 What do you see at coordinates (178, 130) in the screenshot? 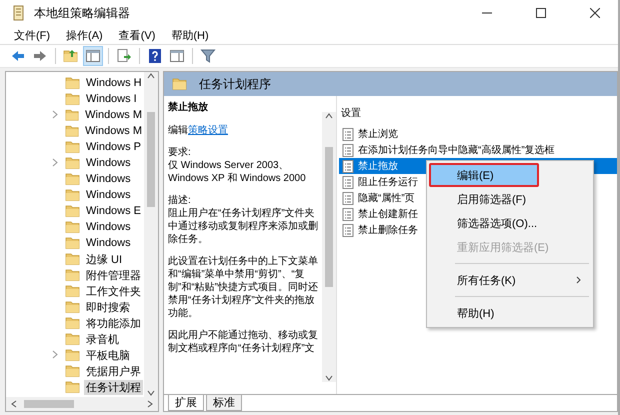
I see `edit-label: 编辑` at bounding box center [178, 130].